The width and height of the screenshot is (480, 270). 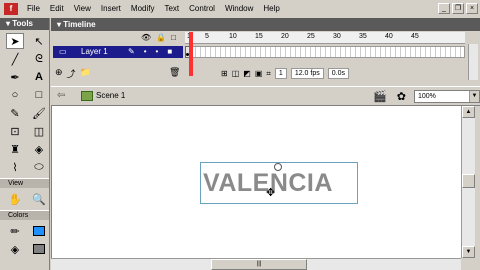 What do you see at coordinates (173, 37) in the screenshot?
I see `outline-icon: □` at bounding box center [173, 37].